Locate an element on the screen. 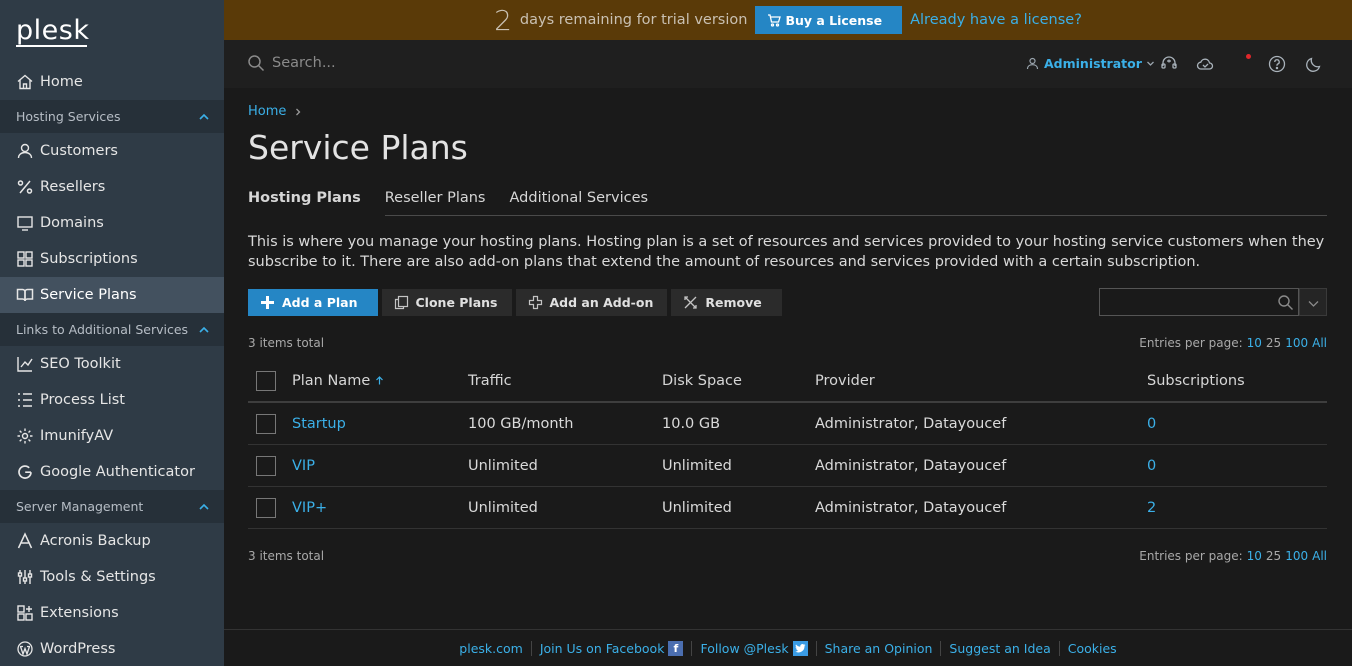 Image resolution: width=1352 pixels, height=666 pixels. footer-link-share-opinion: Share an Opinion is located at coordinates (878, 648).